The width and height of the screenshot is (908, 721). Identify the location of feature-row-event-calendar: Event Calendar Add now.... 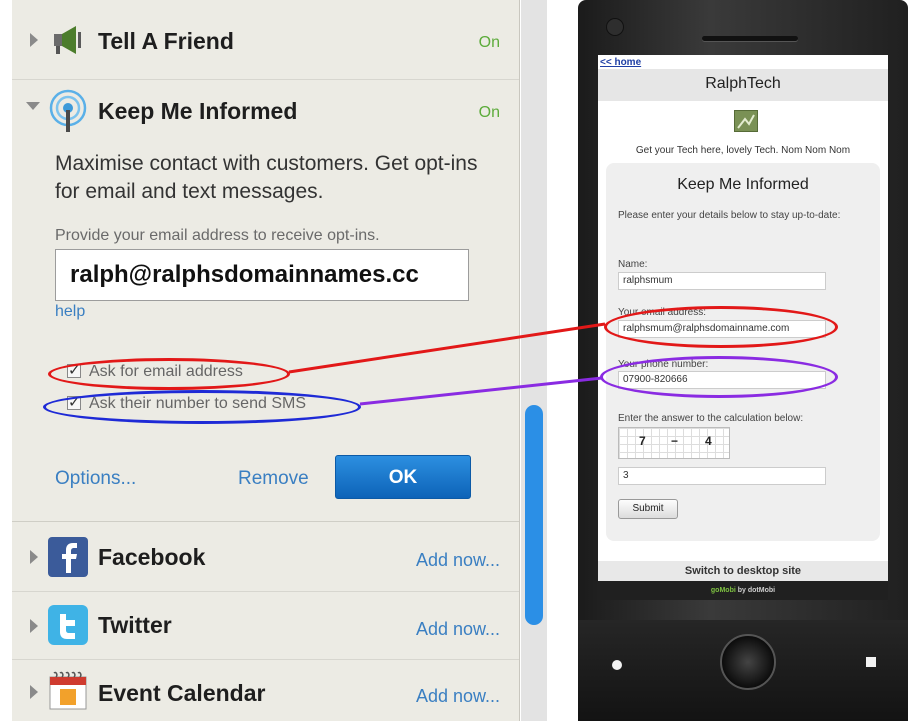
(265, 690).